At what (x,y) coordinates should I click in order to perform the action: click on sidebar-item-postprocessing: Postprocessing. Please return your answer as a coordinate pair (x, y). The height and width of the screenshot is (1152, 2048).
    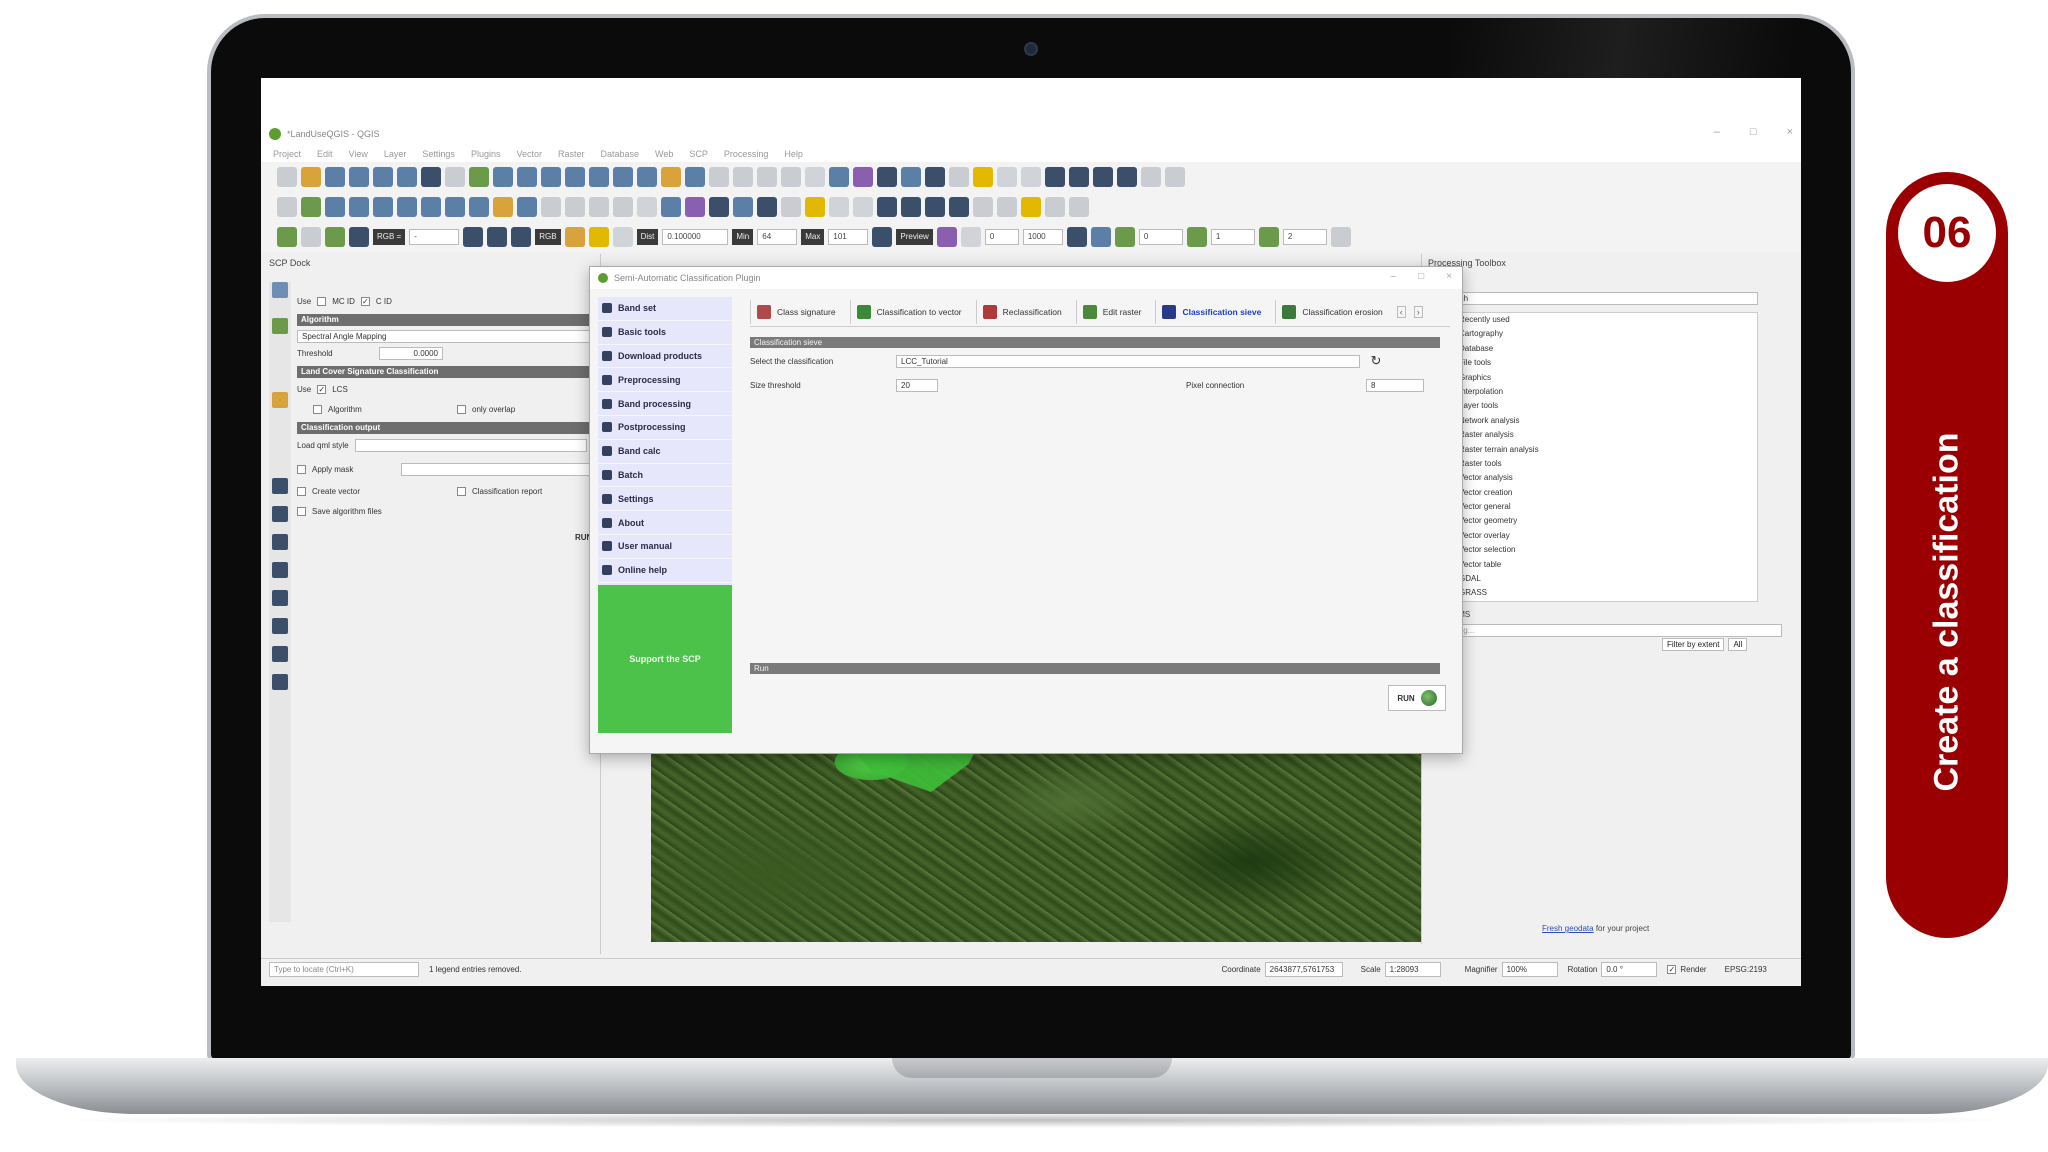
    Looking at the image, I should click on (665, 428).